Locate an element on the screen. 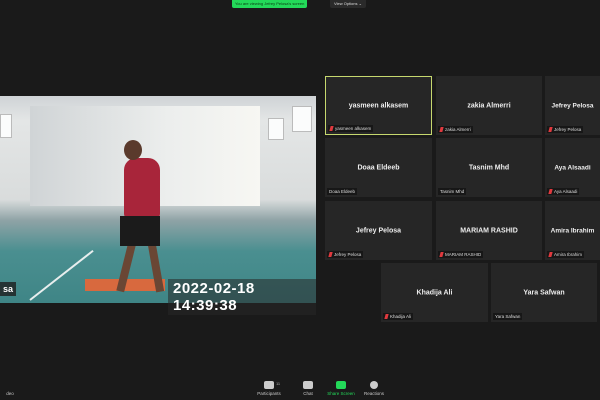  participant-name: Amira Ibrahim is located at coordinates (572, 230).